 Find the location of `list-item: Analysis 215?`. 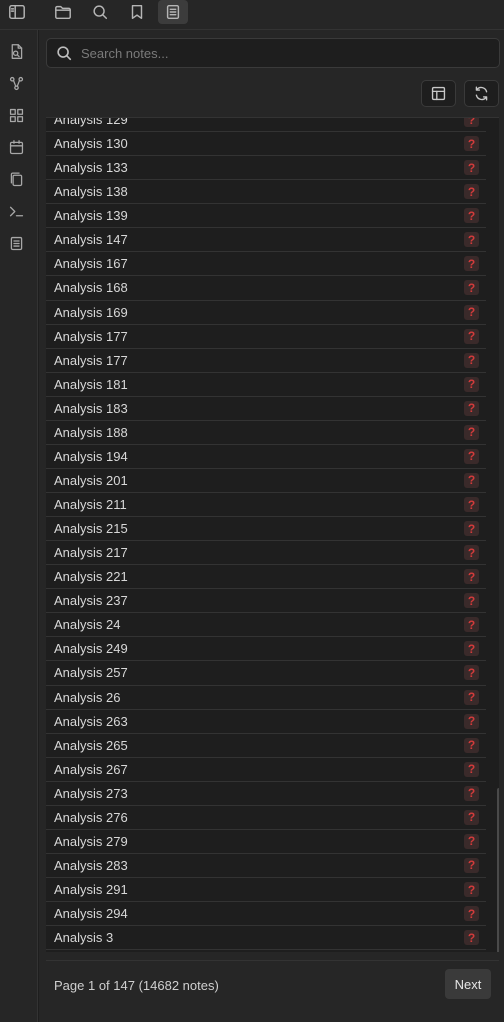

list-item: Analysis 215? is located at coordinates (266, 529).